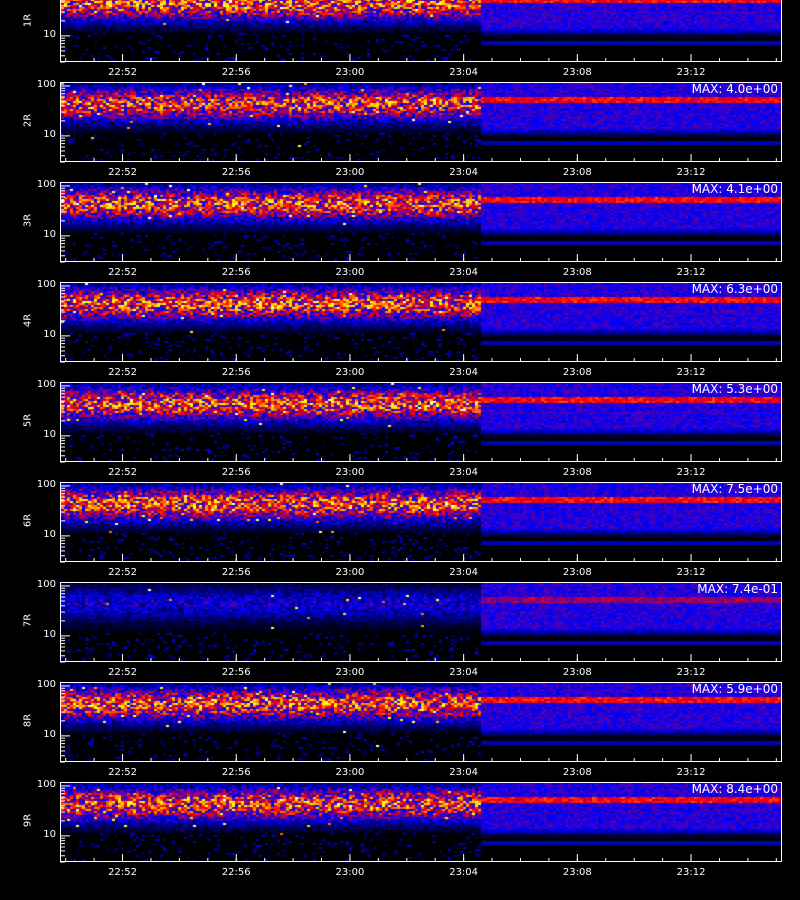 The height and width of the screenshot is (900, 800). What do you see at coordinates (734, 389) in the screenshot?
I see `max-value-label: MAX: 5.3e+00` at bounding box center [734, 389].